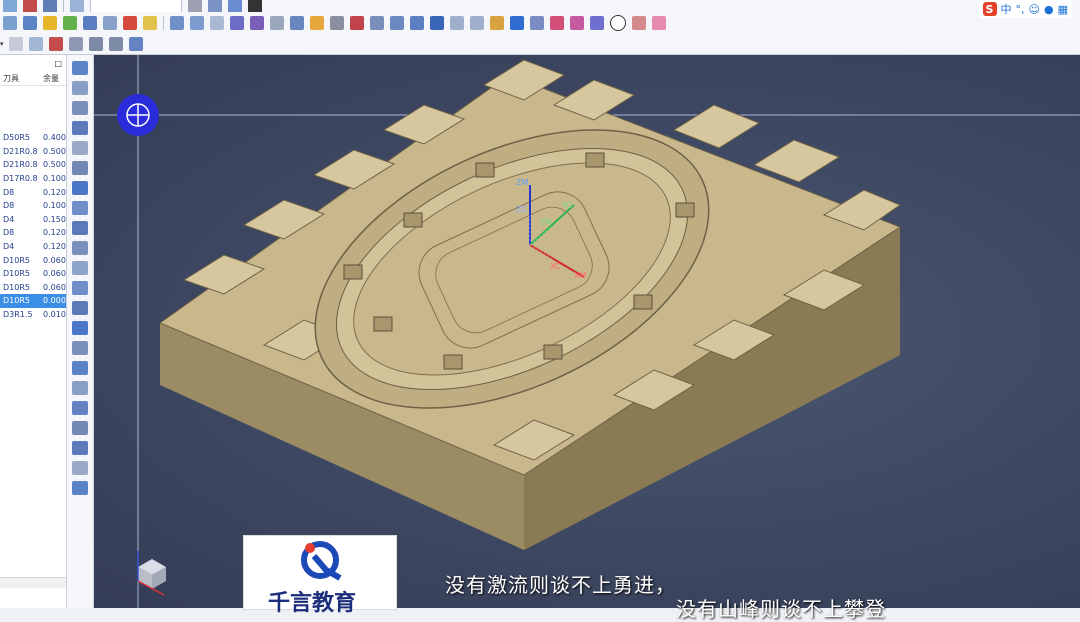 Image resolution: width=1080 pixels, height=622 pixels. I want to click on maximize-icon: □, so click(58, 63).